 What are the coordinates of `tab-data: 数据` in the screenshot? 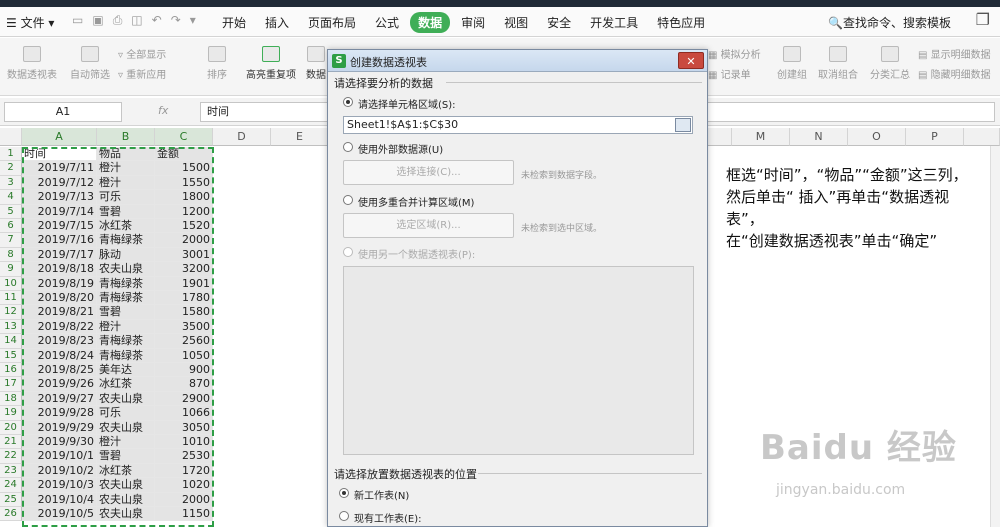 It's located at (430, 22).